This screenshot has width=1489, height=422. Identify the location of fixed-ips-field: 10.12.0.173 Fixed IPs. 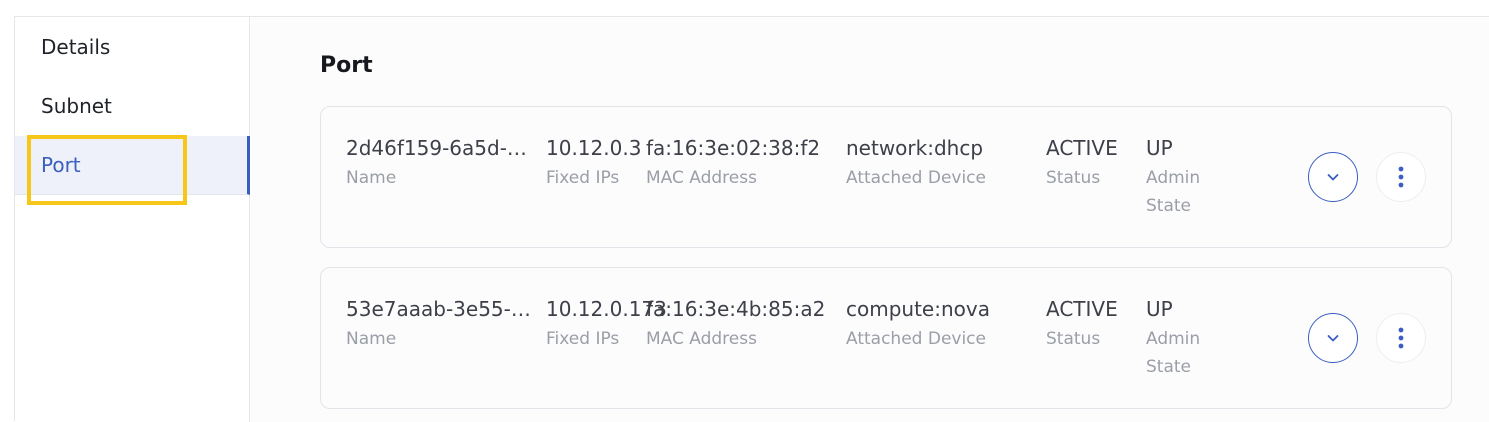
(606, 324).